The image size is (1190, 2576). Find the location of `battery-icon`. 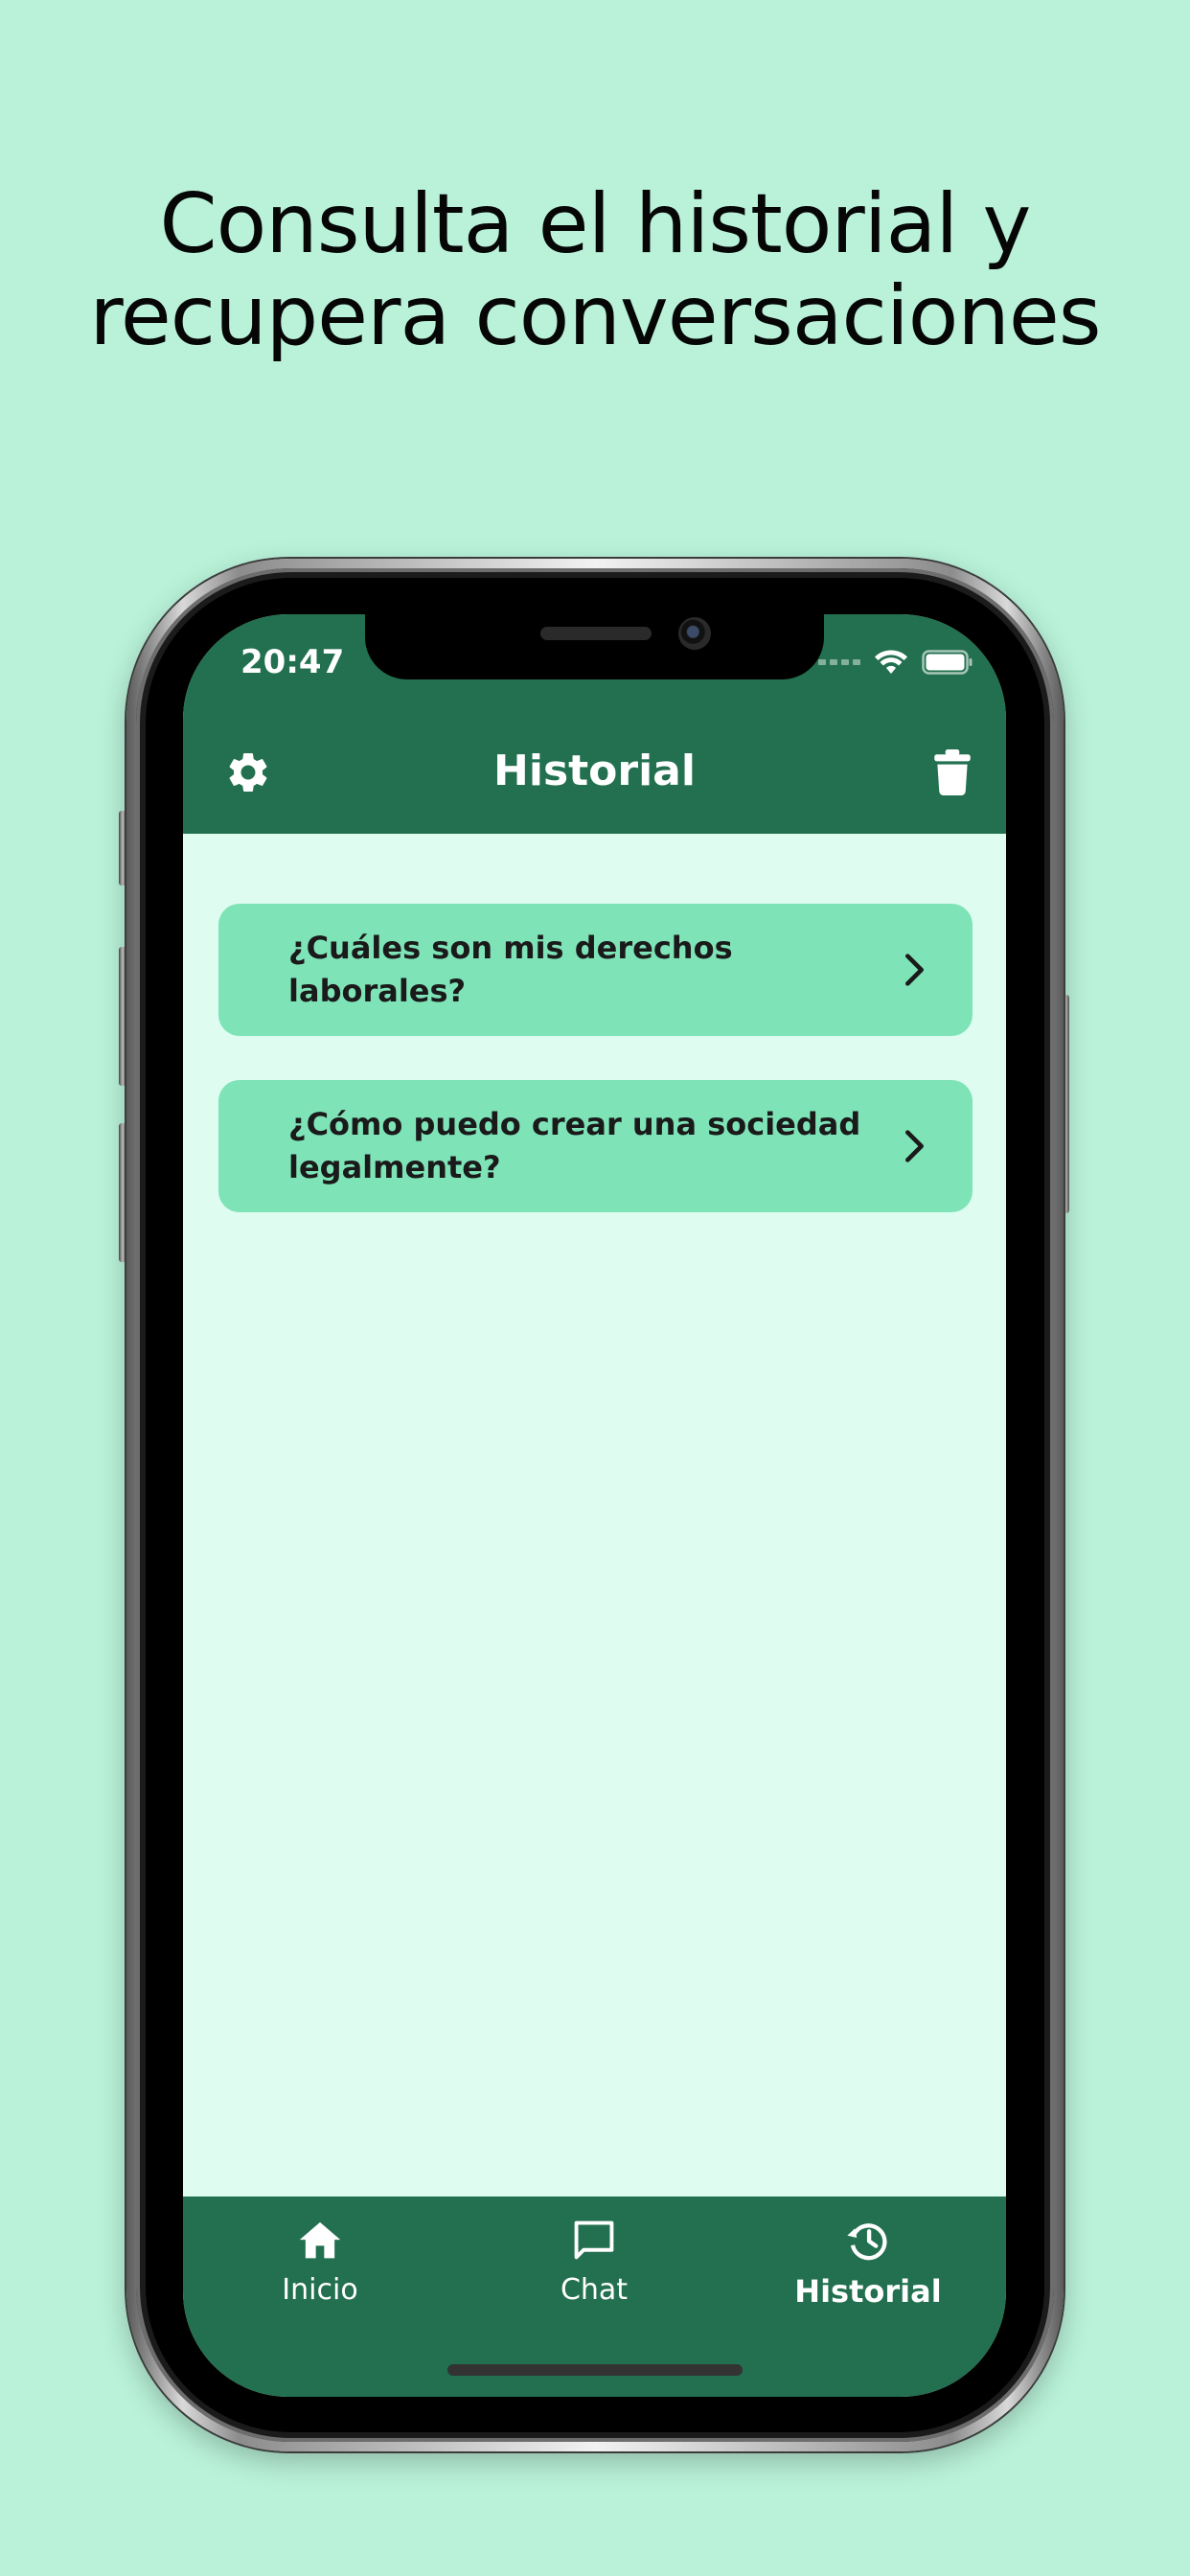

battery-icon is located at coordinates (948, 662).